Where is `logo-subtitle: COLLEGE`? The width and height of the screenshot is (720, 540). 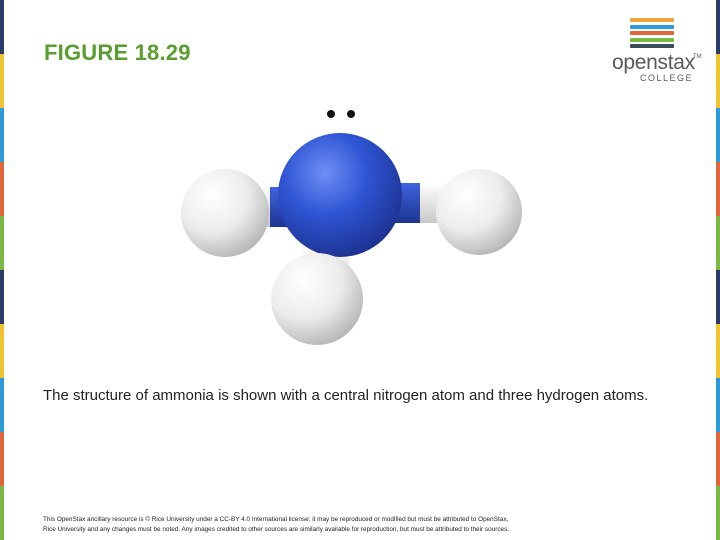 logo-subtitle: COLLEGE is located at coordinates (667, 78).